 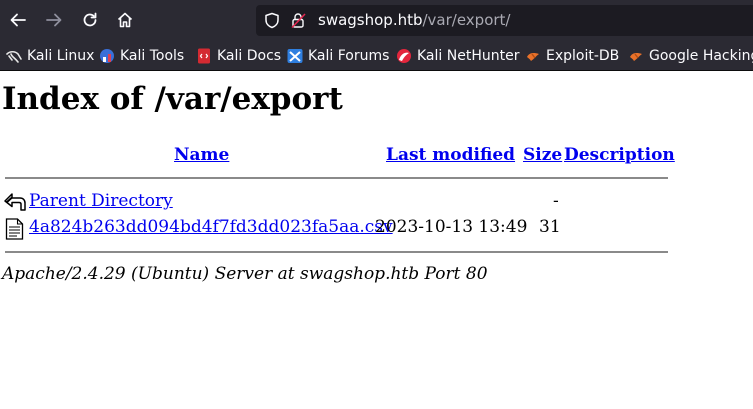 What do you see at coordinates (466, 20) in the screenshot?
I see `url-path: /var/export/` at bounding box center [466, 20].